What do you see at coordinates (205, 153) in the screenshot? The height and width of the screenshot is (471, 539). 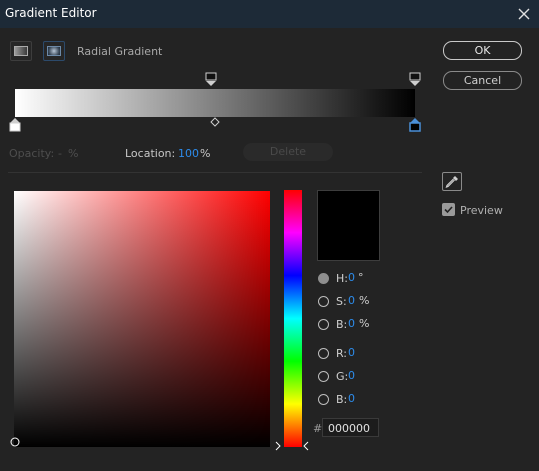 I see `location-unit: %` at bounding box center [205, 153].